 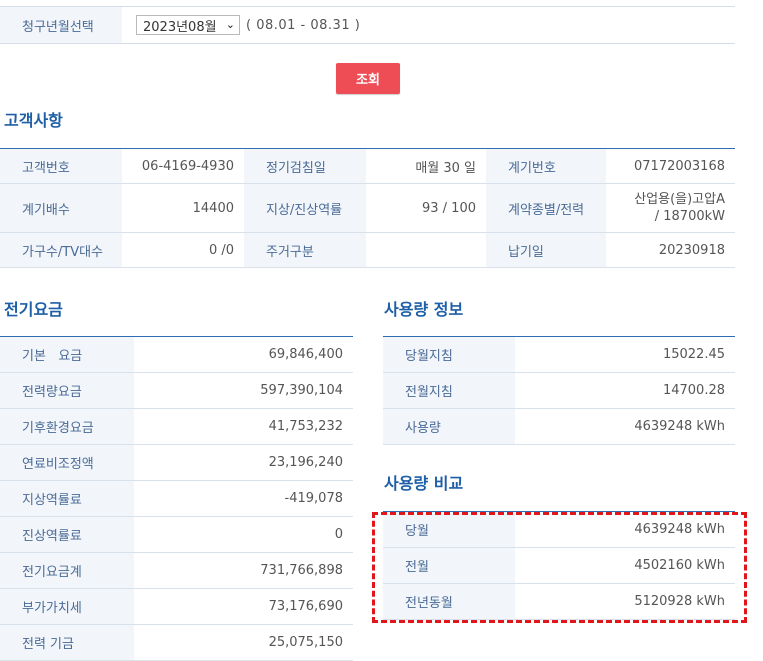 I want to click on fee-value: 731,766,898, so click(x=301, y=570).